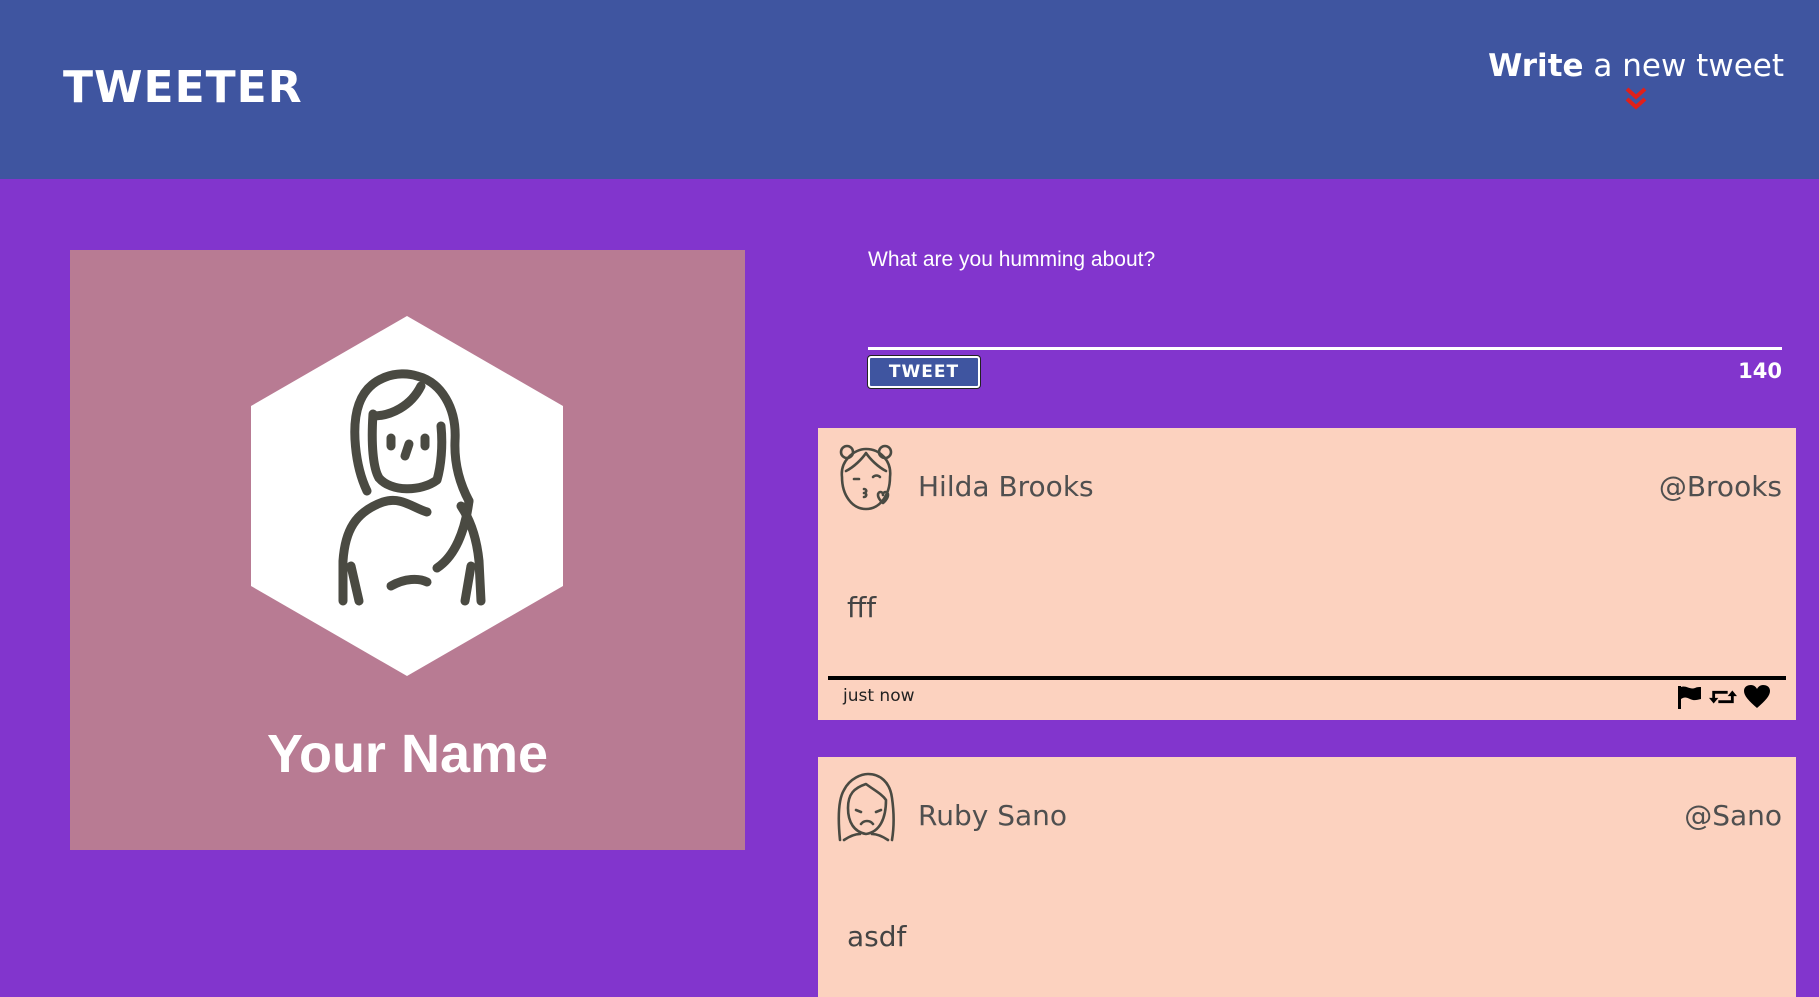 The image size is (1819, 997). Describe the element at coordinates (879, 696) in the screenshot. I see `tweet-timestamp: just now` at that location.